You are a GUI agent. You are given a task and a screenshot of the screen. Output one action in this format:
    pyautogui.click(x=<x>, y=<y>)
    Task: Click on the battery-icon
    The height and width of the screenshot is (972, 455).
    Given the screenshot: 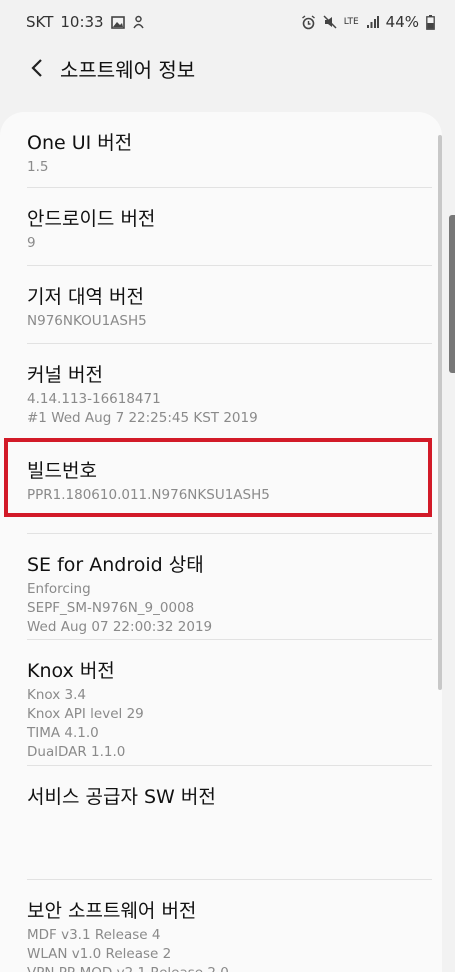 What is the action you would take?
    pyautogui.click(x=430, y=22)
    